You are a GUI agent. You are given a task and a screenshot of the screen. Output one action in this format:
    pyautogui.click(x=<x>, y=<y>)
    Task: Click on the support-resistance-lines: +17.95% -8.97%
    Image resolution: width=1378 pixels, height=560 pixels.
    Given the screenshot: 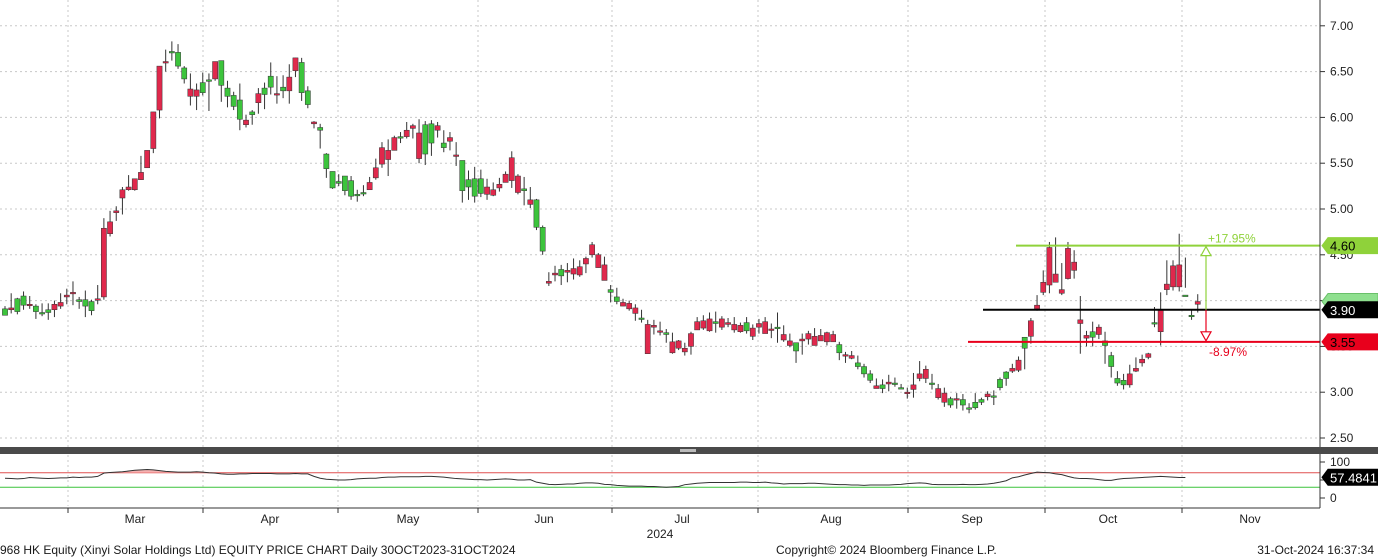 What is the action you would take?
    pyautogui.click(x=1144, y=295)
    